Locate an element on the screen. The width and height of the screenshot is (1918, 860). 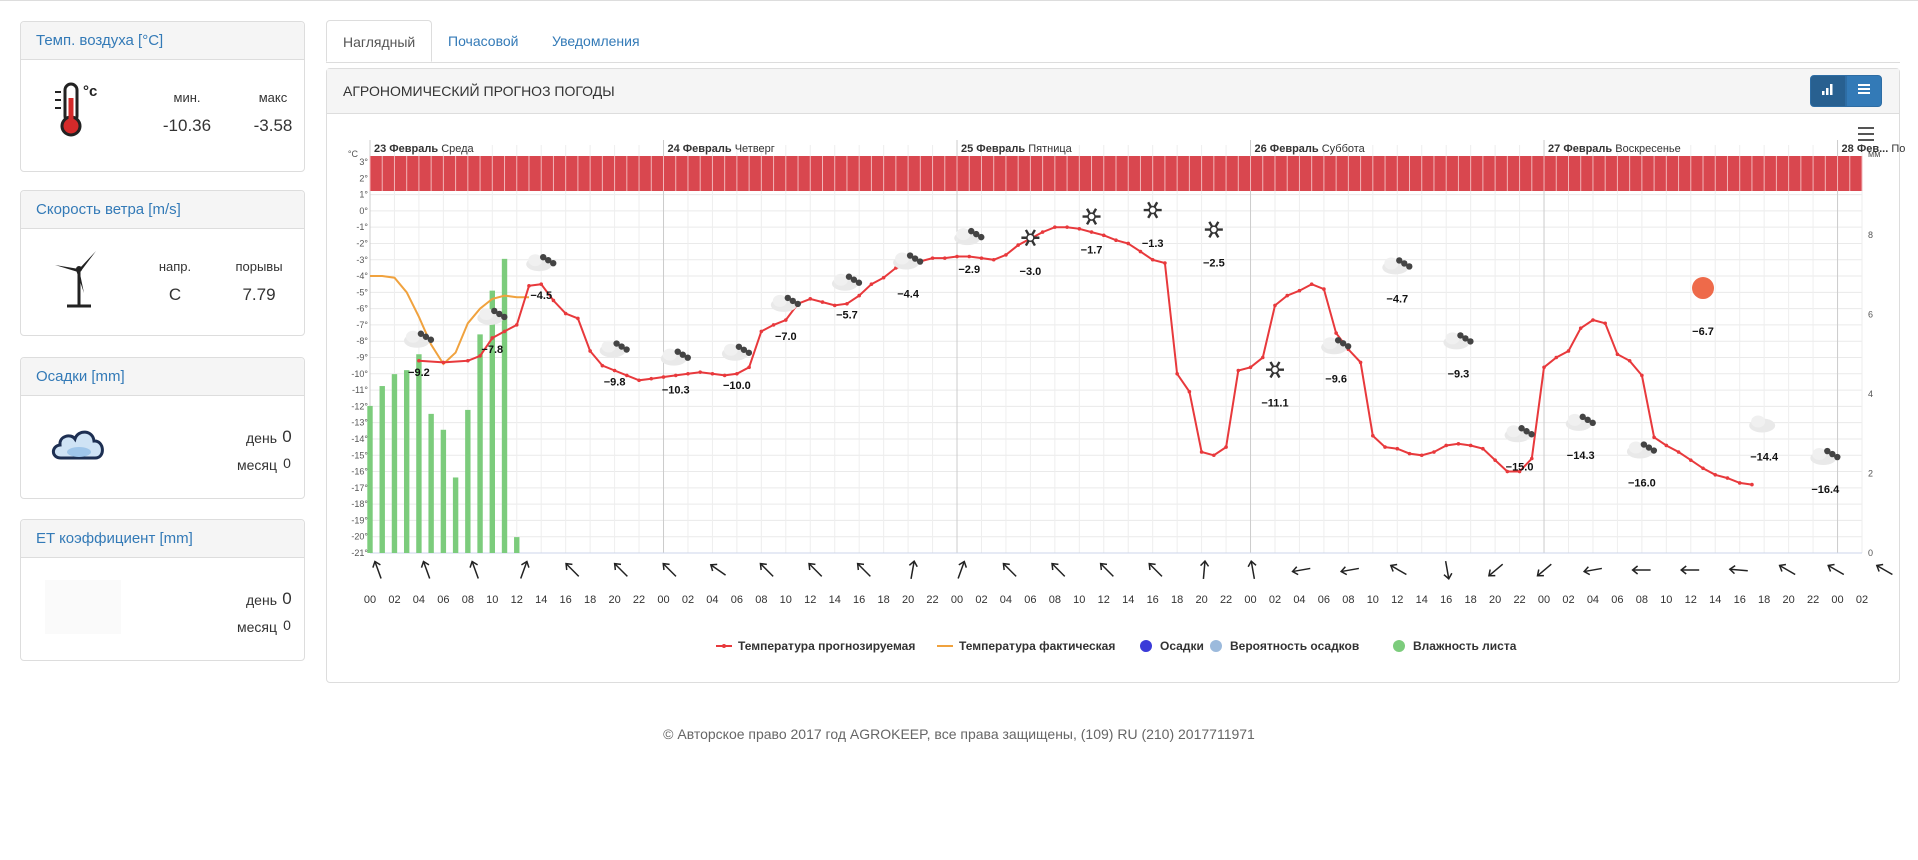
thermometer-icon: °c is located at coordinates (79, 112).